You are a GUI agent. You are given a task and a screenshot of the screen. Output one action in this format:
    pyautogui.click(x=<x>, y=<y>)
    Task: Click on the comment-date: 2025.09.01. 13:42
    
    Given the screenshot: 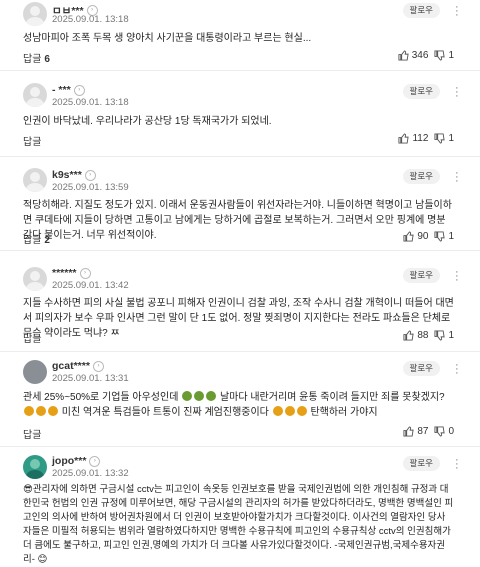 What is the action you would take?
    pyautogui.click(x=90, y=285)
    